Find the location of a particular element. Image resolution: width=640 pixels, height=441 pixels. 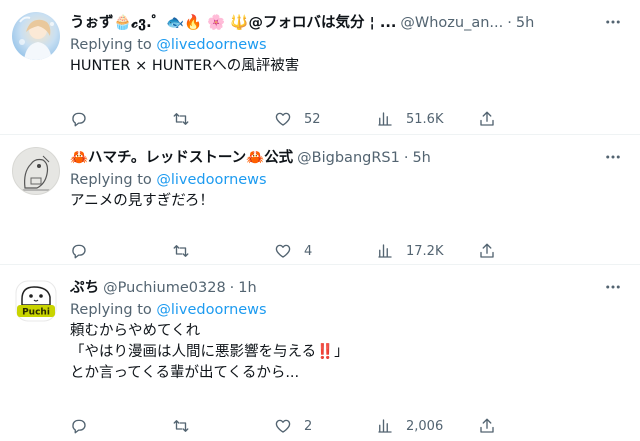

view-count: 51.6K is located at coordinates (425, 119).